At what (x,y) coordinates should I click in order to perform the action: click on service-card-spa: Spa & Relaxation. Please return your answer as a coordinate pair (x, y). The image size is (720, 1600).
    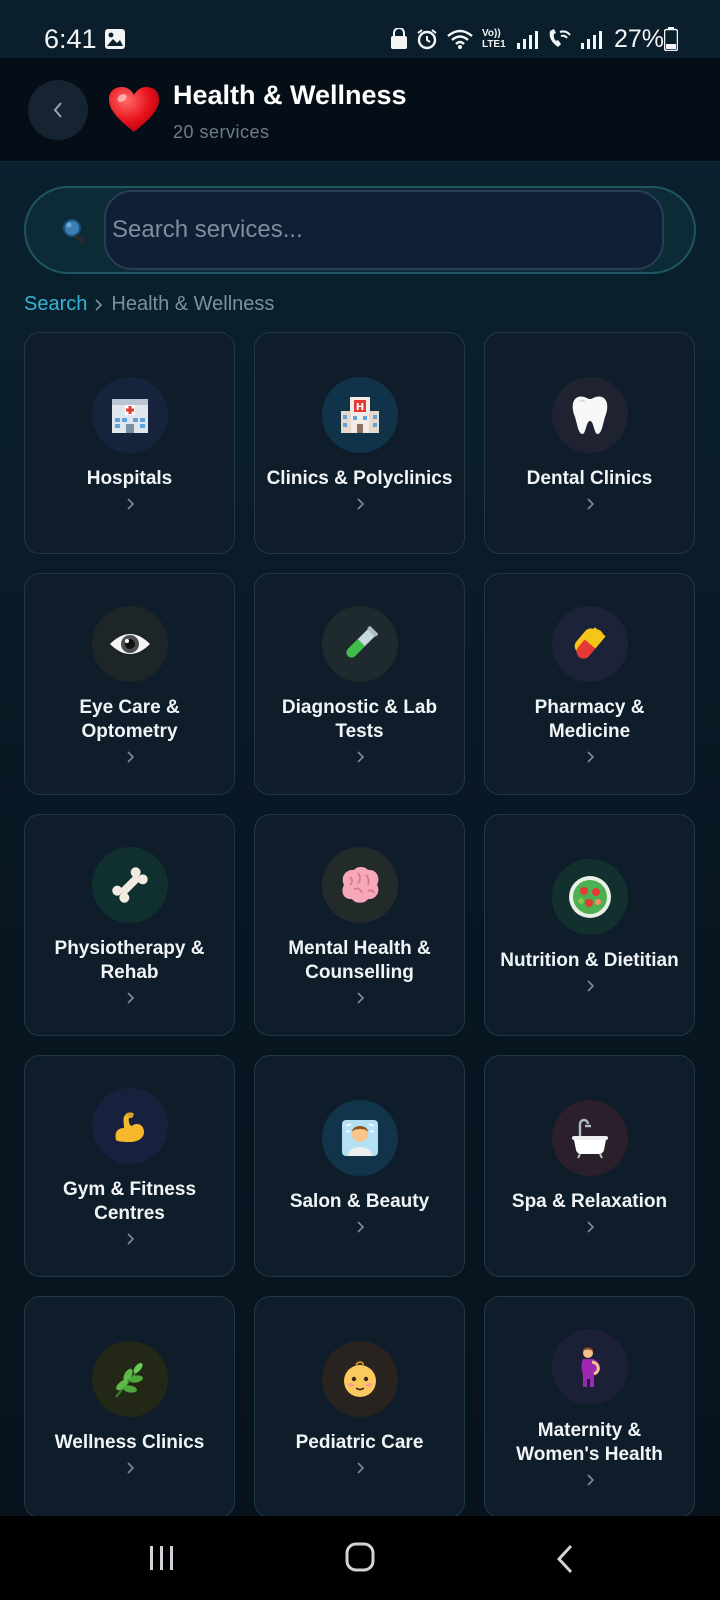
    Looking at the image, I should click on (589, 1166).